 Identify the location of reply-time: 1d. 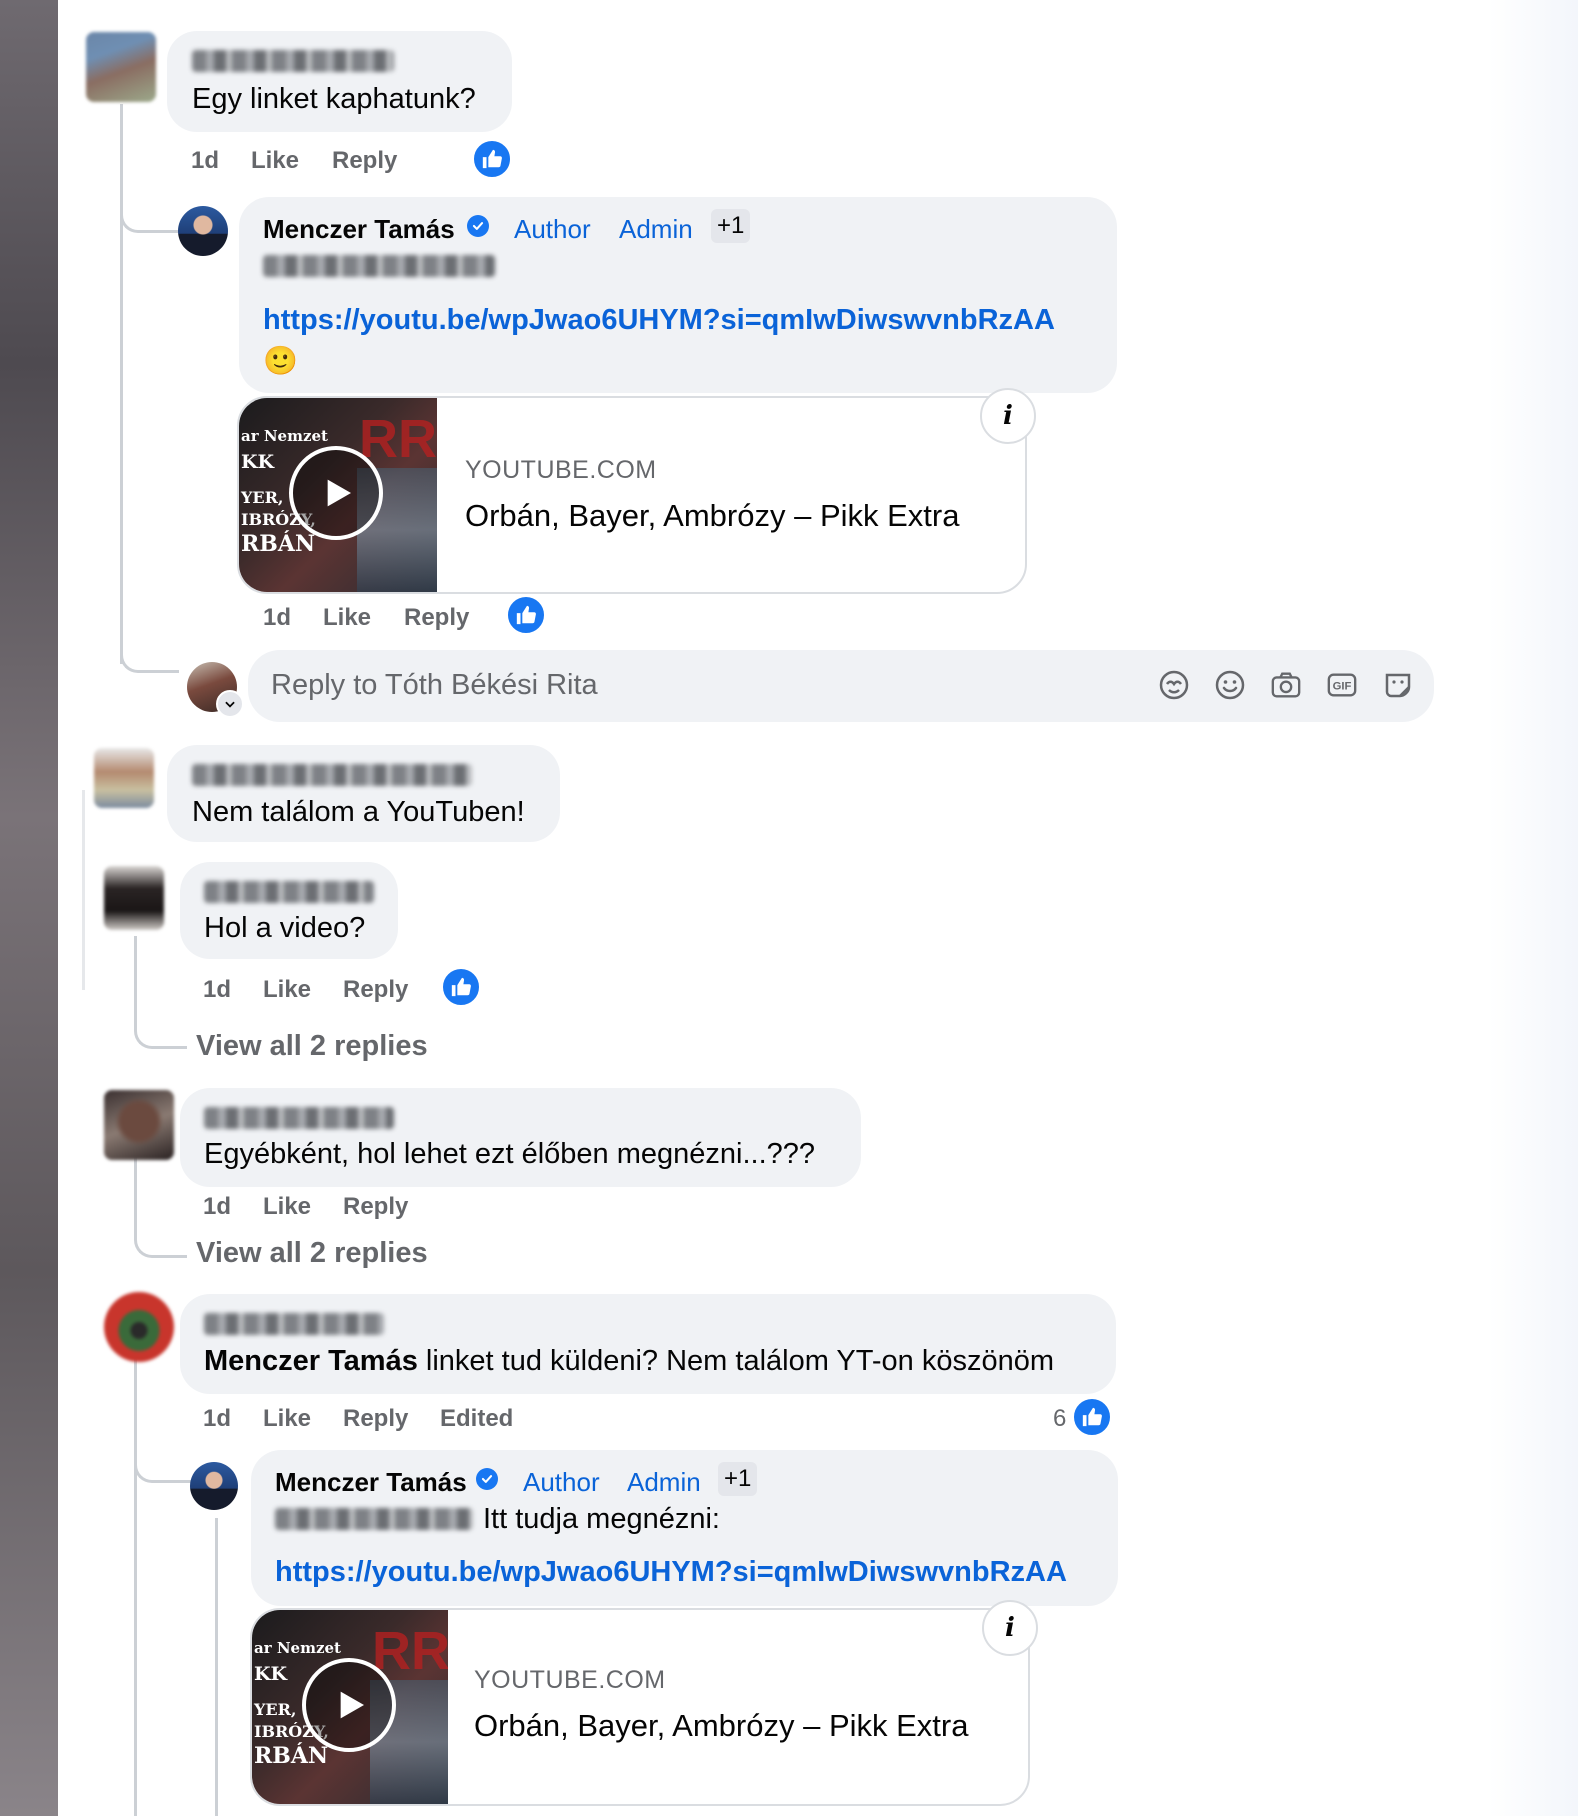
(277, 618).